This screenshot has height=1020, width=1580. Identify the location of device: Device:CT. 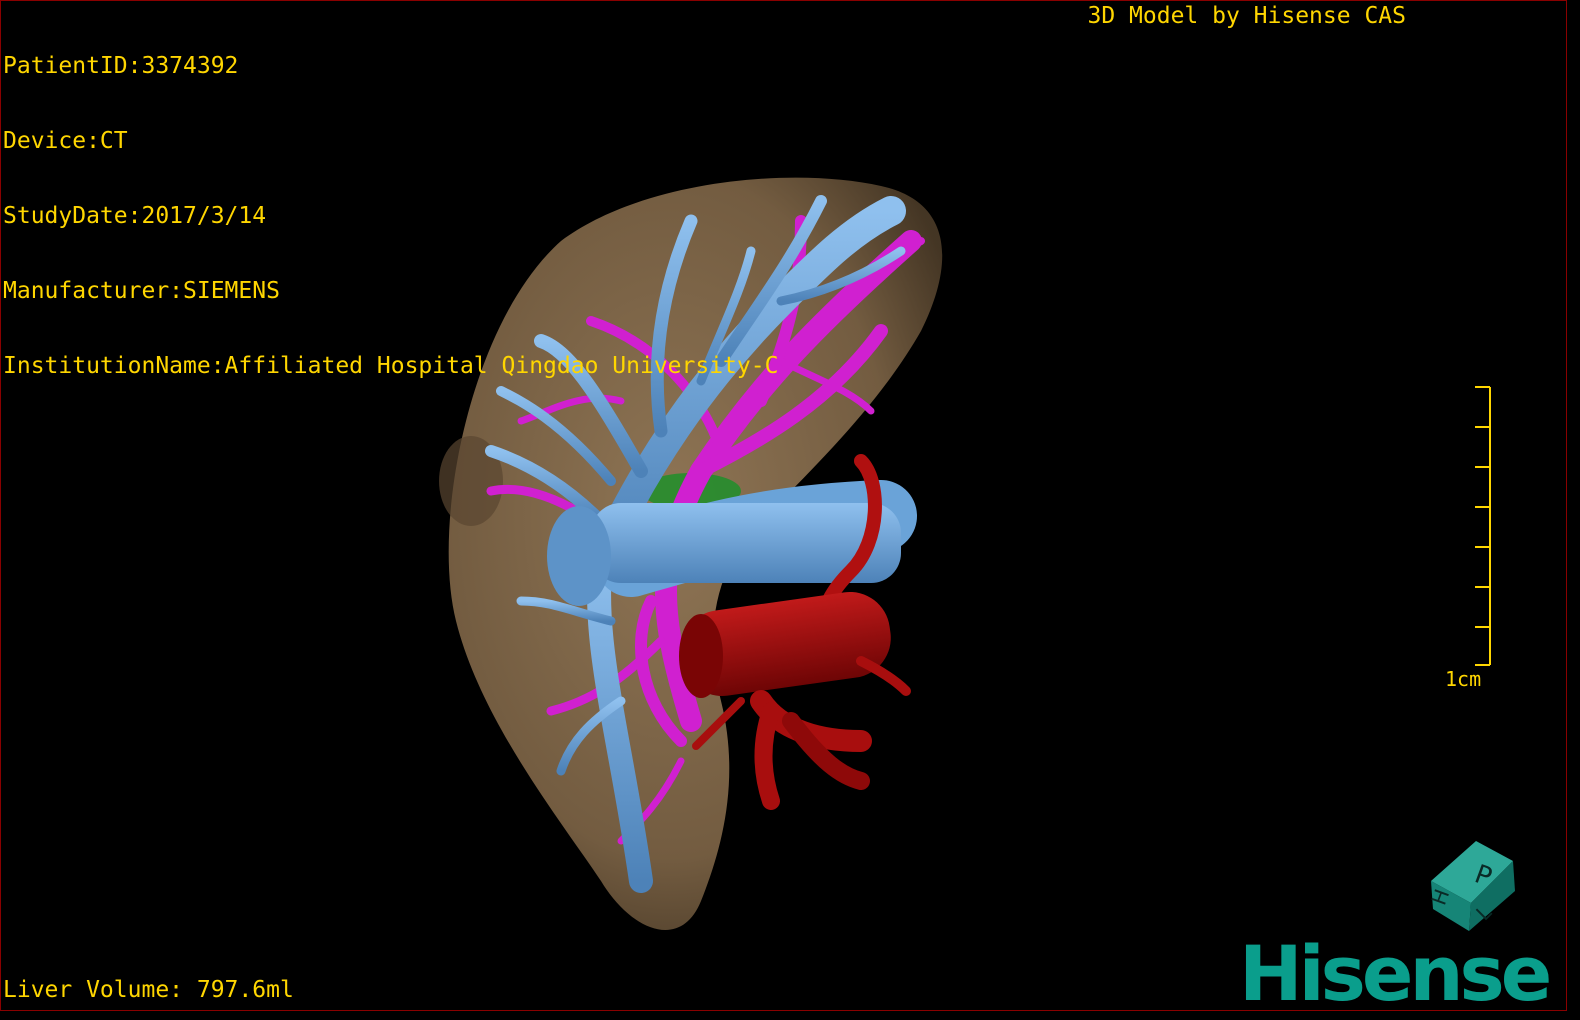
(65, 141).